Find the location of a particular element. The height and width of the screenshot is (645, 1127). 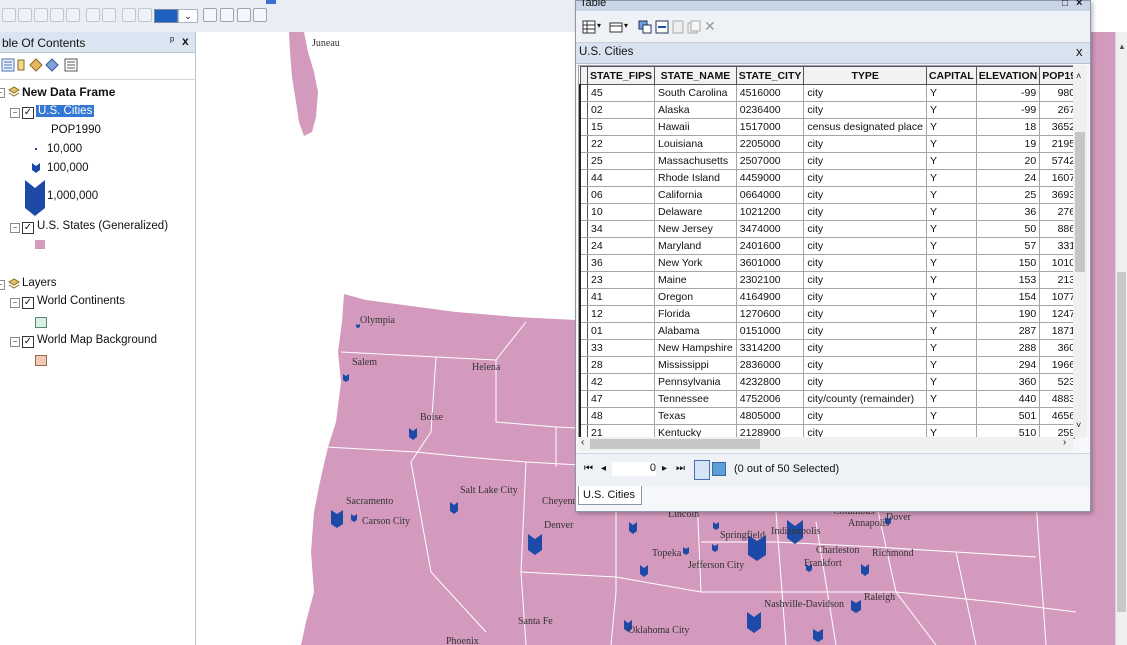

us-cities-checkbox: ✓ is located at coordinates (28, 113).